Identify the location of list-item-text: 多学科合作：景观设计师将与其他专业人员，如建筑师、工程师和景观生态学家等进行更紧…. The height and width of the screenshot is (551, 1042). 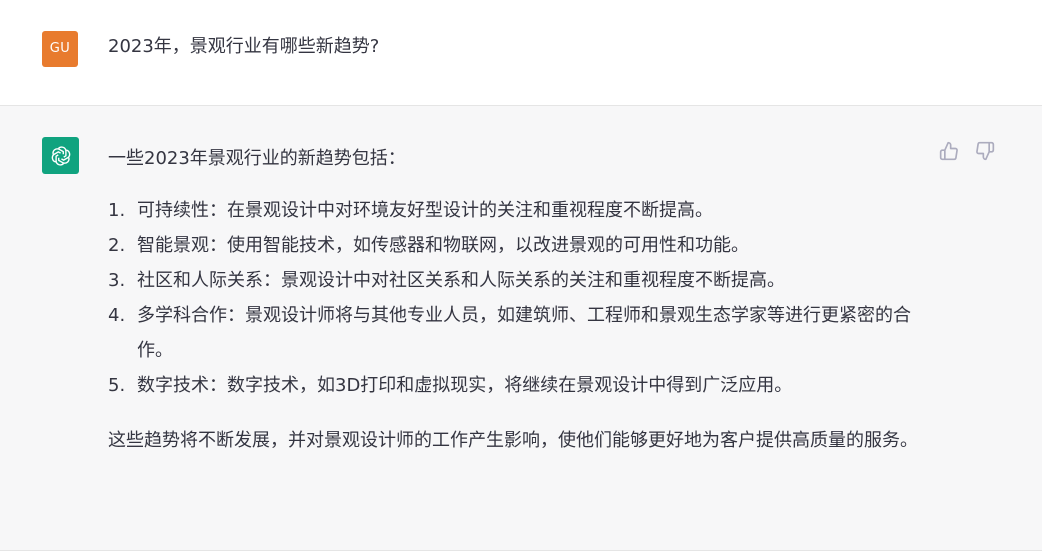
(524, 333).